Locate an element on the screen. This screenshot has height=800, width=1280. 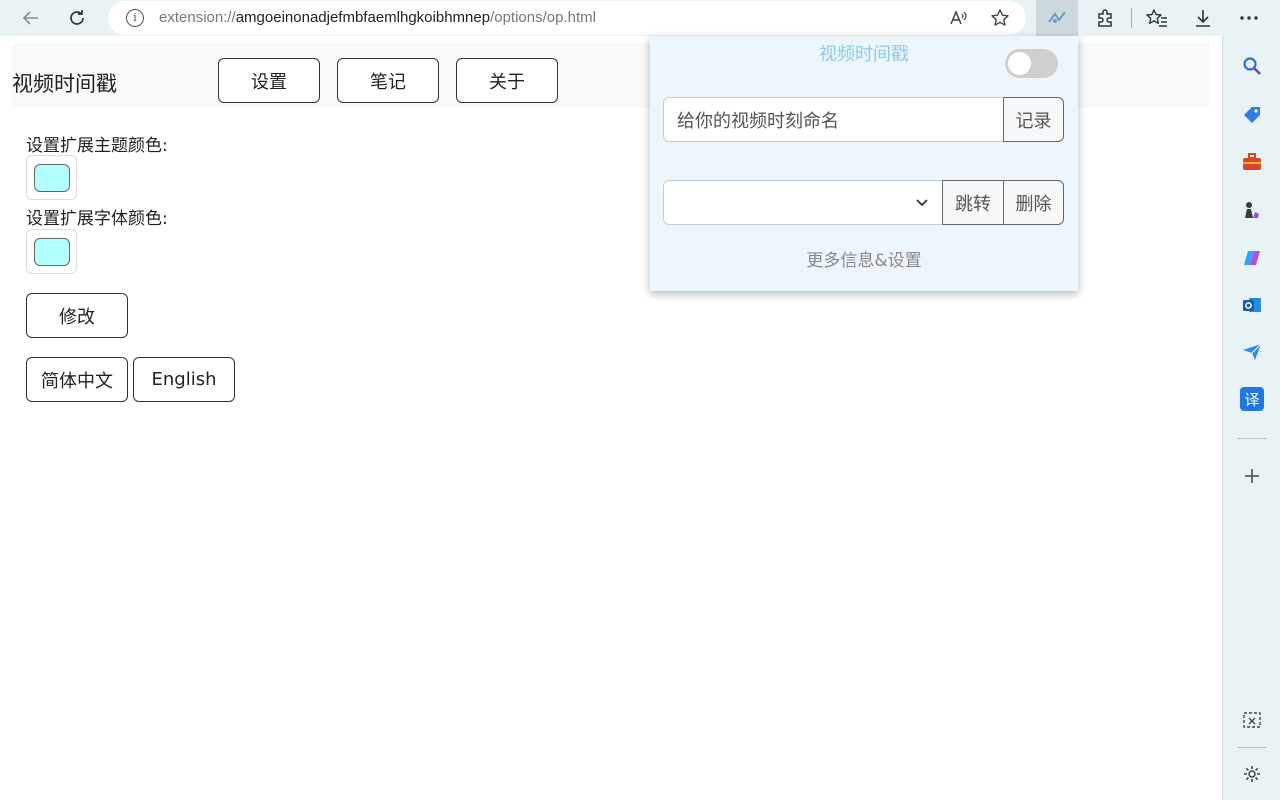
more-menu-icon is located at coordinates (1249, 18).